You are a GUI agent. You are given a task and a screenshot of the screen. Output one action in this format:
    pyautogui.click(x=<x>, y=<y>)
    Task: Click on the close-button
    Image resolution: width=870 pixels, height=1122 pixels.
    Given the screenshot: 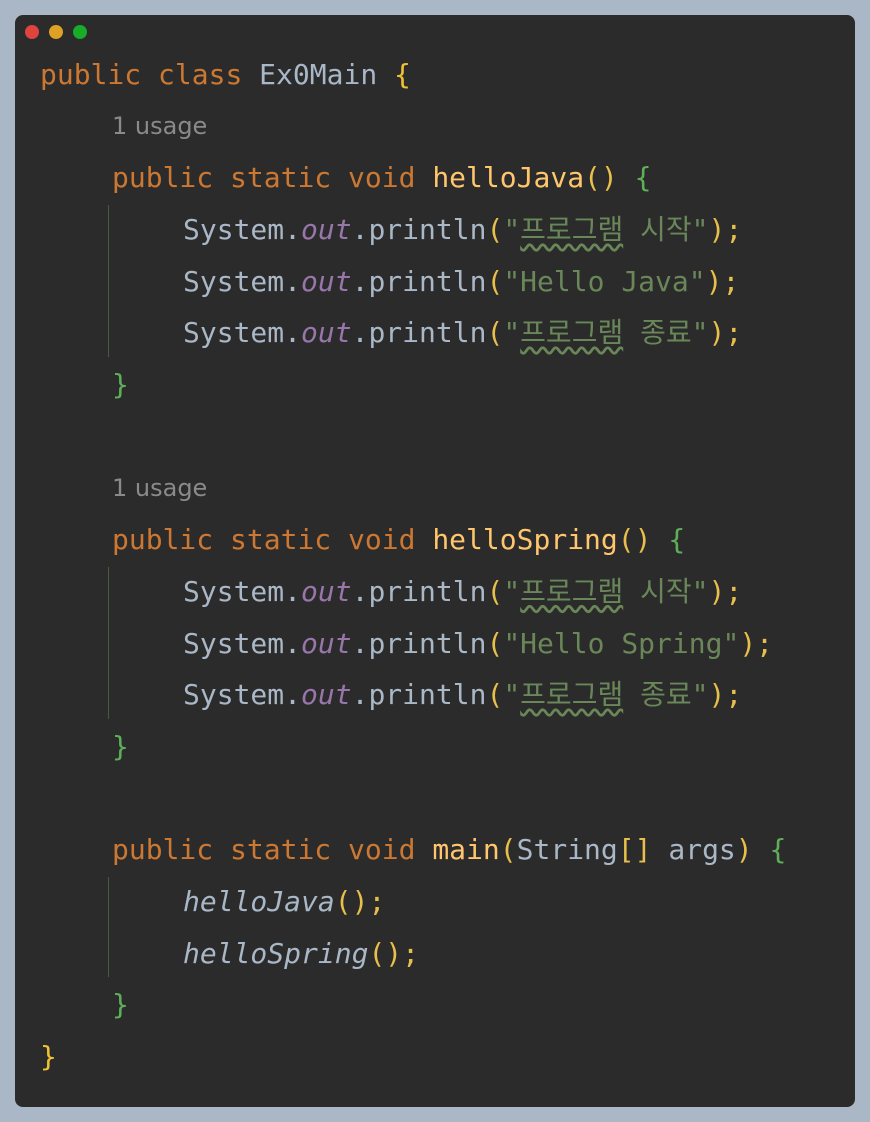 What is the action you would take?
    pyautogui.click(x=32, y=32)
    